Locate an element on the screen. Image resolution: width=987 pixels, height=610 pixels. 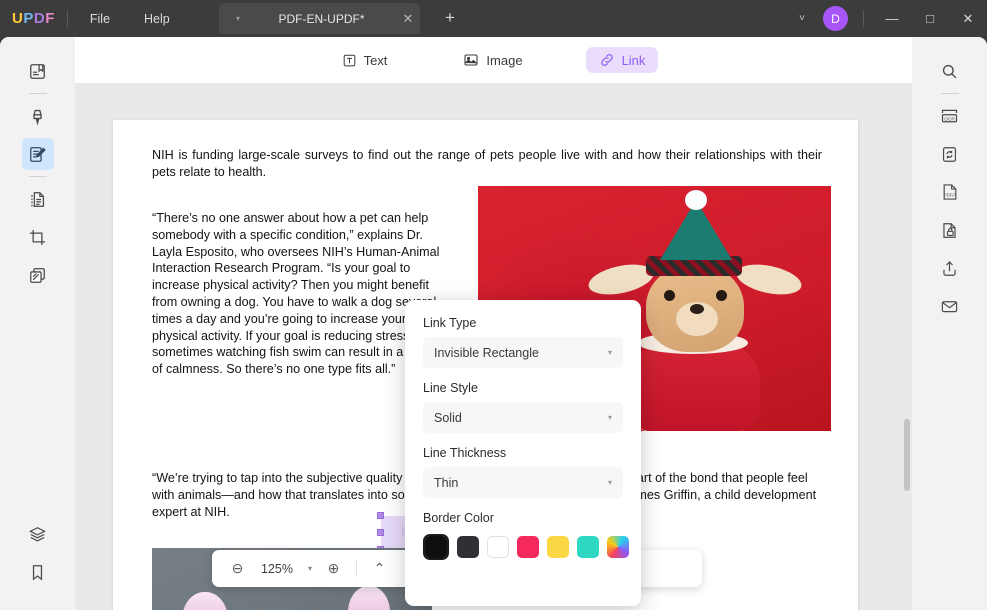
organize-pages-icon is located at coordinates (37, 199).